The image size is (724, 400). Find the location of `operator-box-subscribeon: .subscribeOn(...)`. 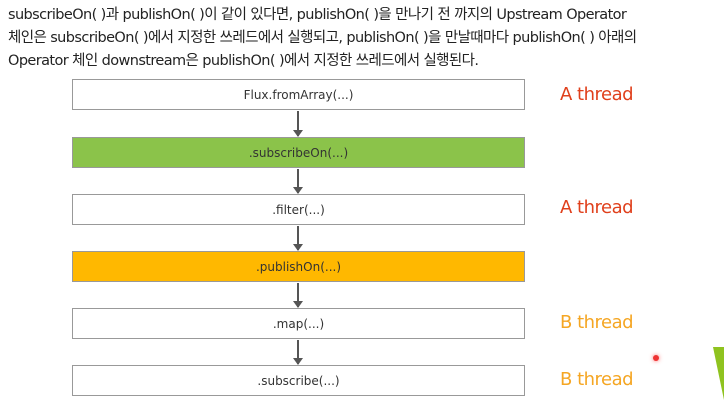

operator-box-subscribeon: .subscribeOn(...) is located at coordinates (298, 152).